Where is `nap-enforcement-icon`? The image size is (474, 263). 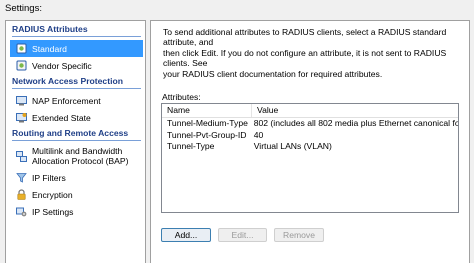
nap-enforcement-icon is located at coordinates (21, 100).